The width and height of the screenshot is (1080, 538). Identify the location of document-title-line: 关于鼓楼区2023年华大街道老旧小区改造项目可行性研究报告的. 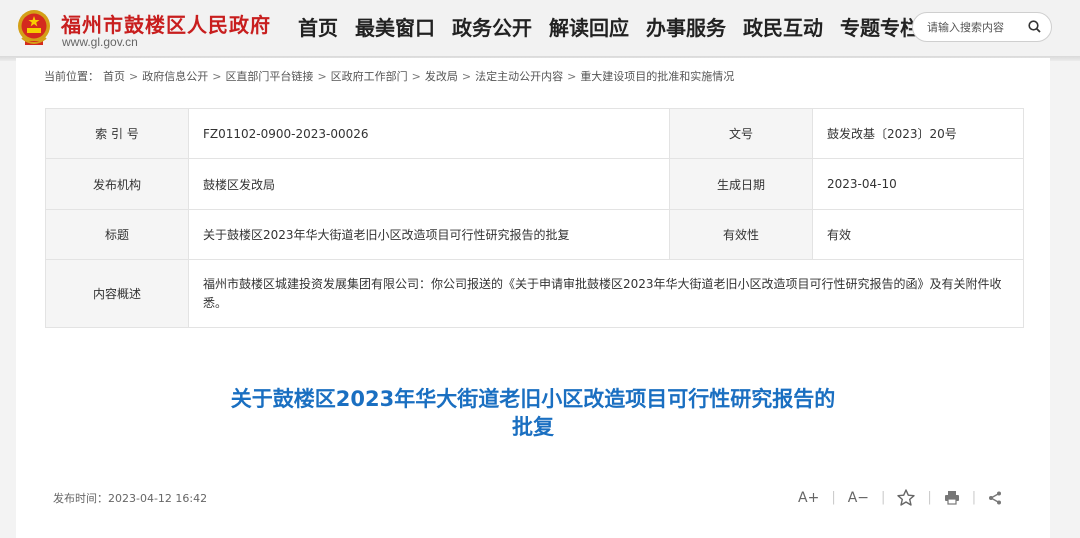
(533, 399).